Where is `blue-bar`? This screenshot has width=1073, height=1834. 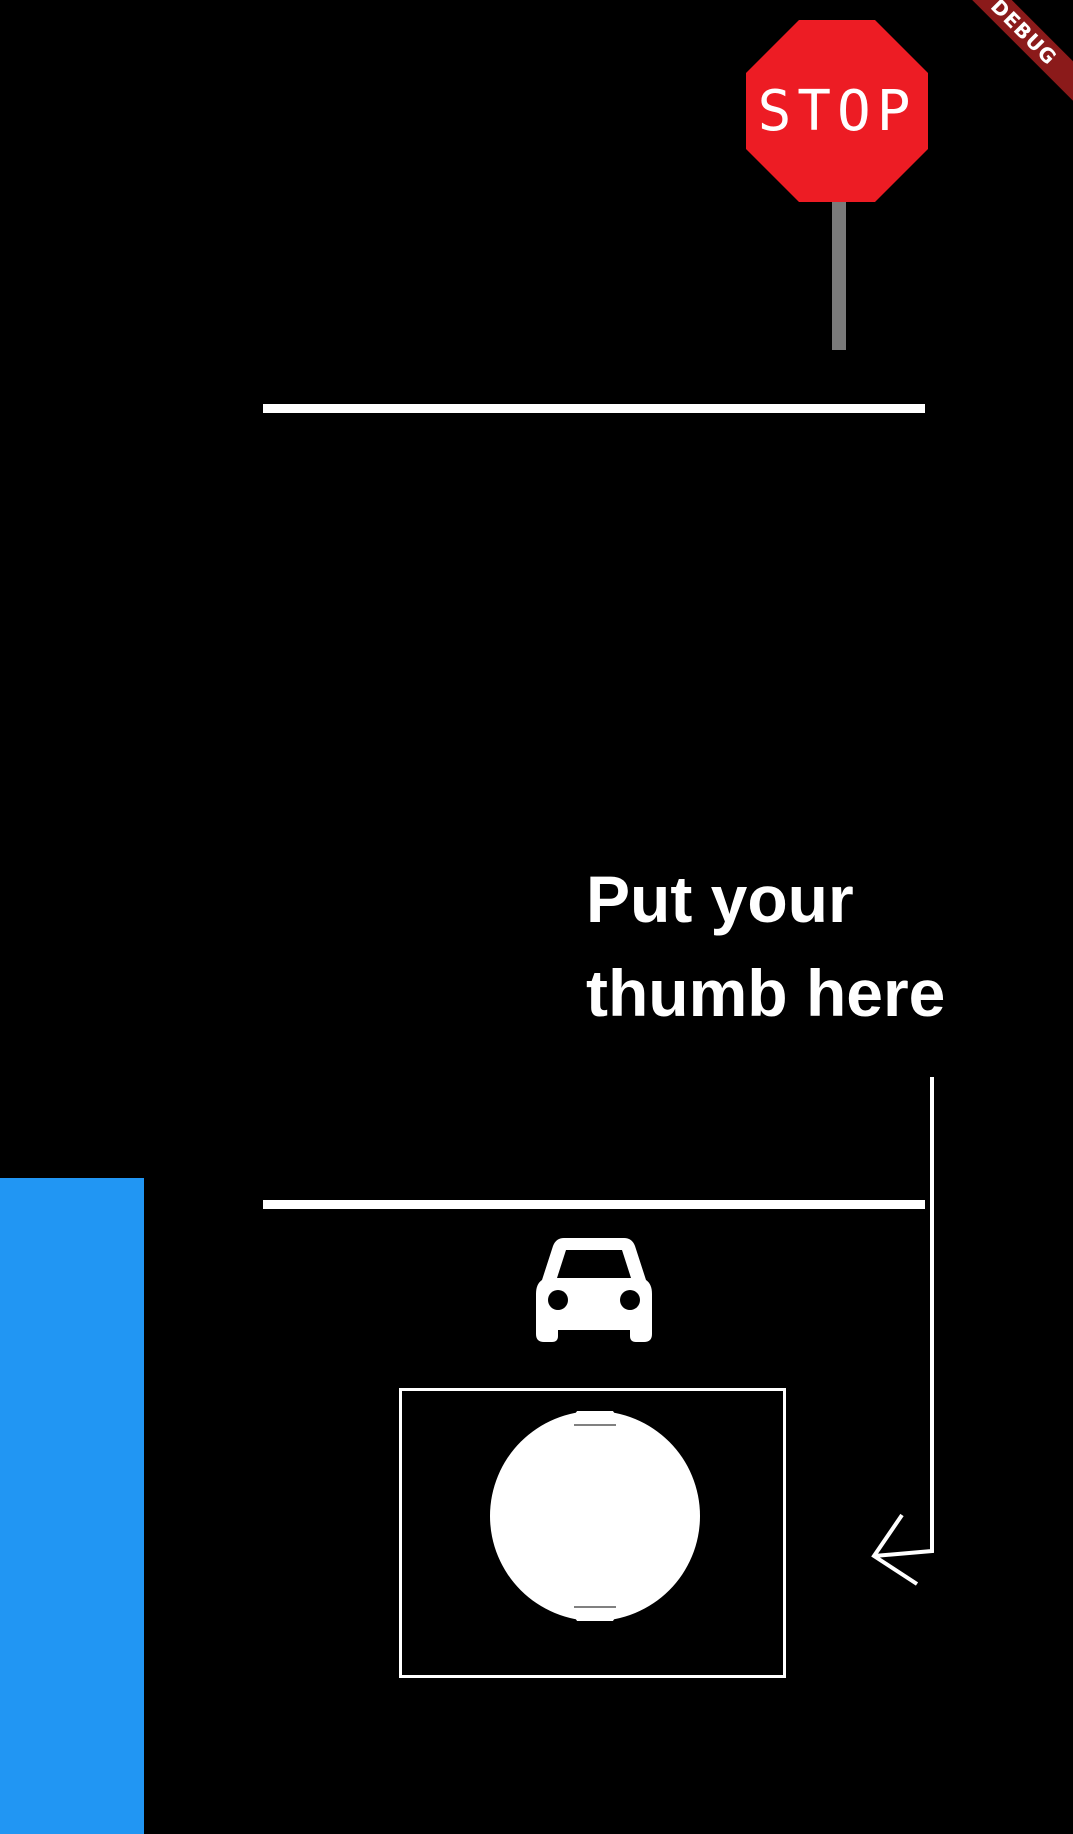
blue-bar is located at coordinates (72, 1506).